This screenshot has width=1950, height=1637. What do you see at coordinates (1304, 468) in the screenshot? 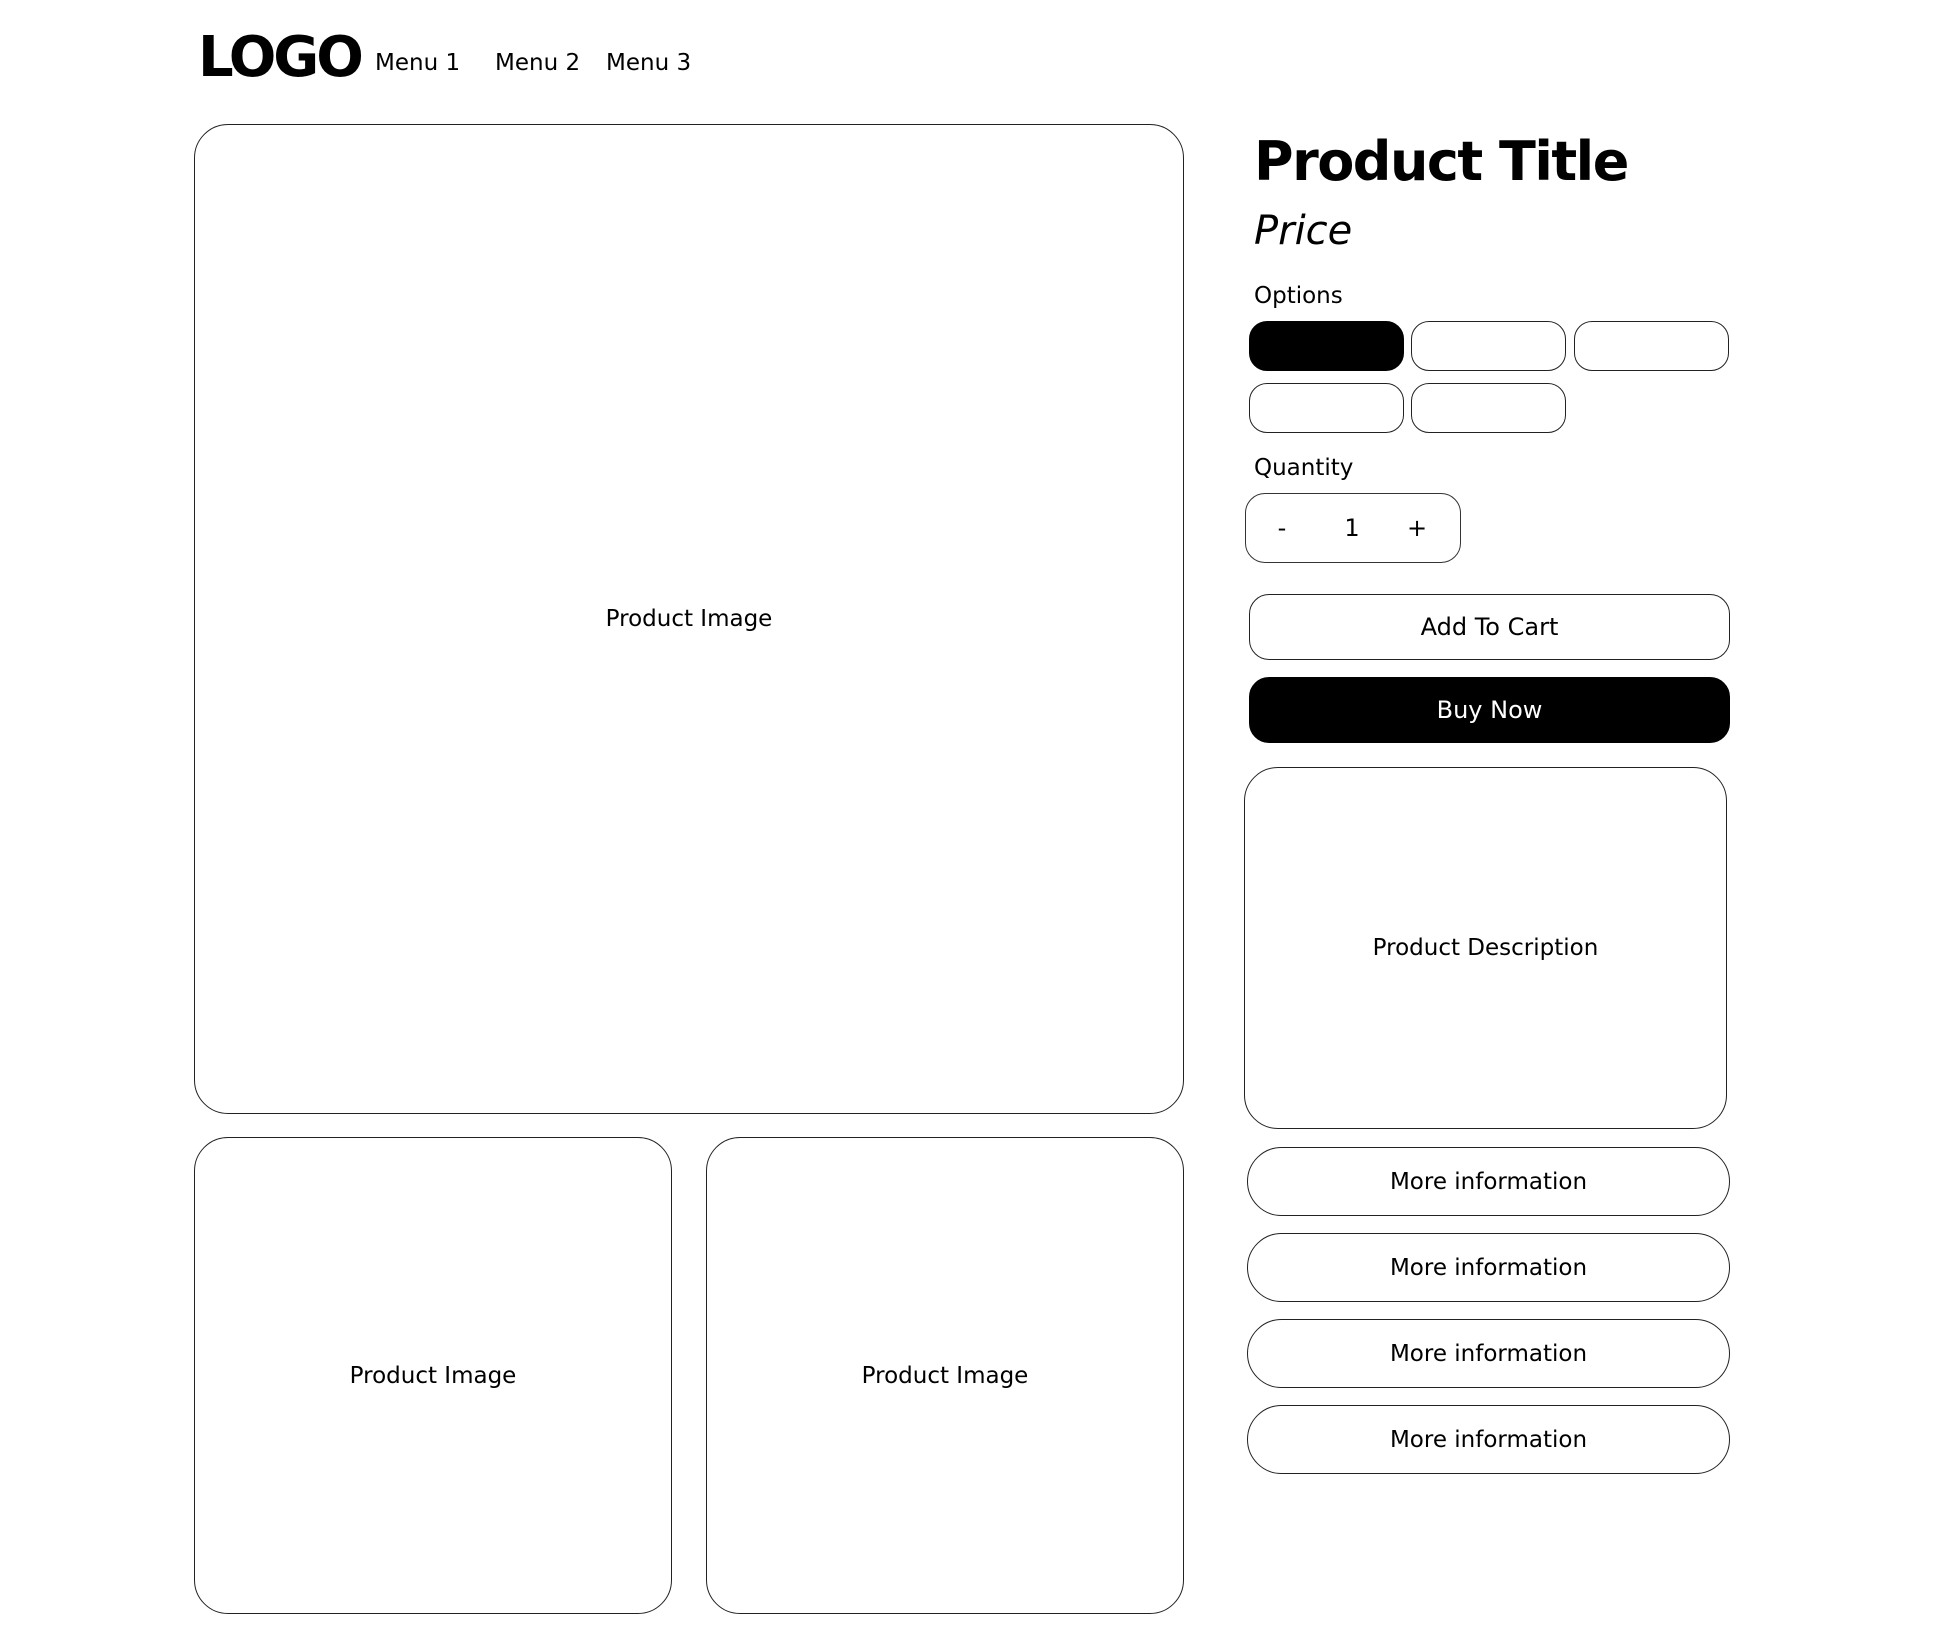
I see `quantity-label: Quantity` at bounding box center [1304, 468].